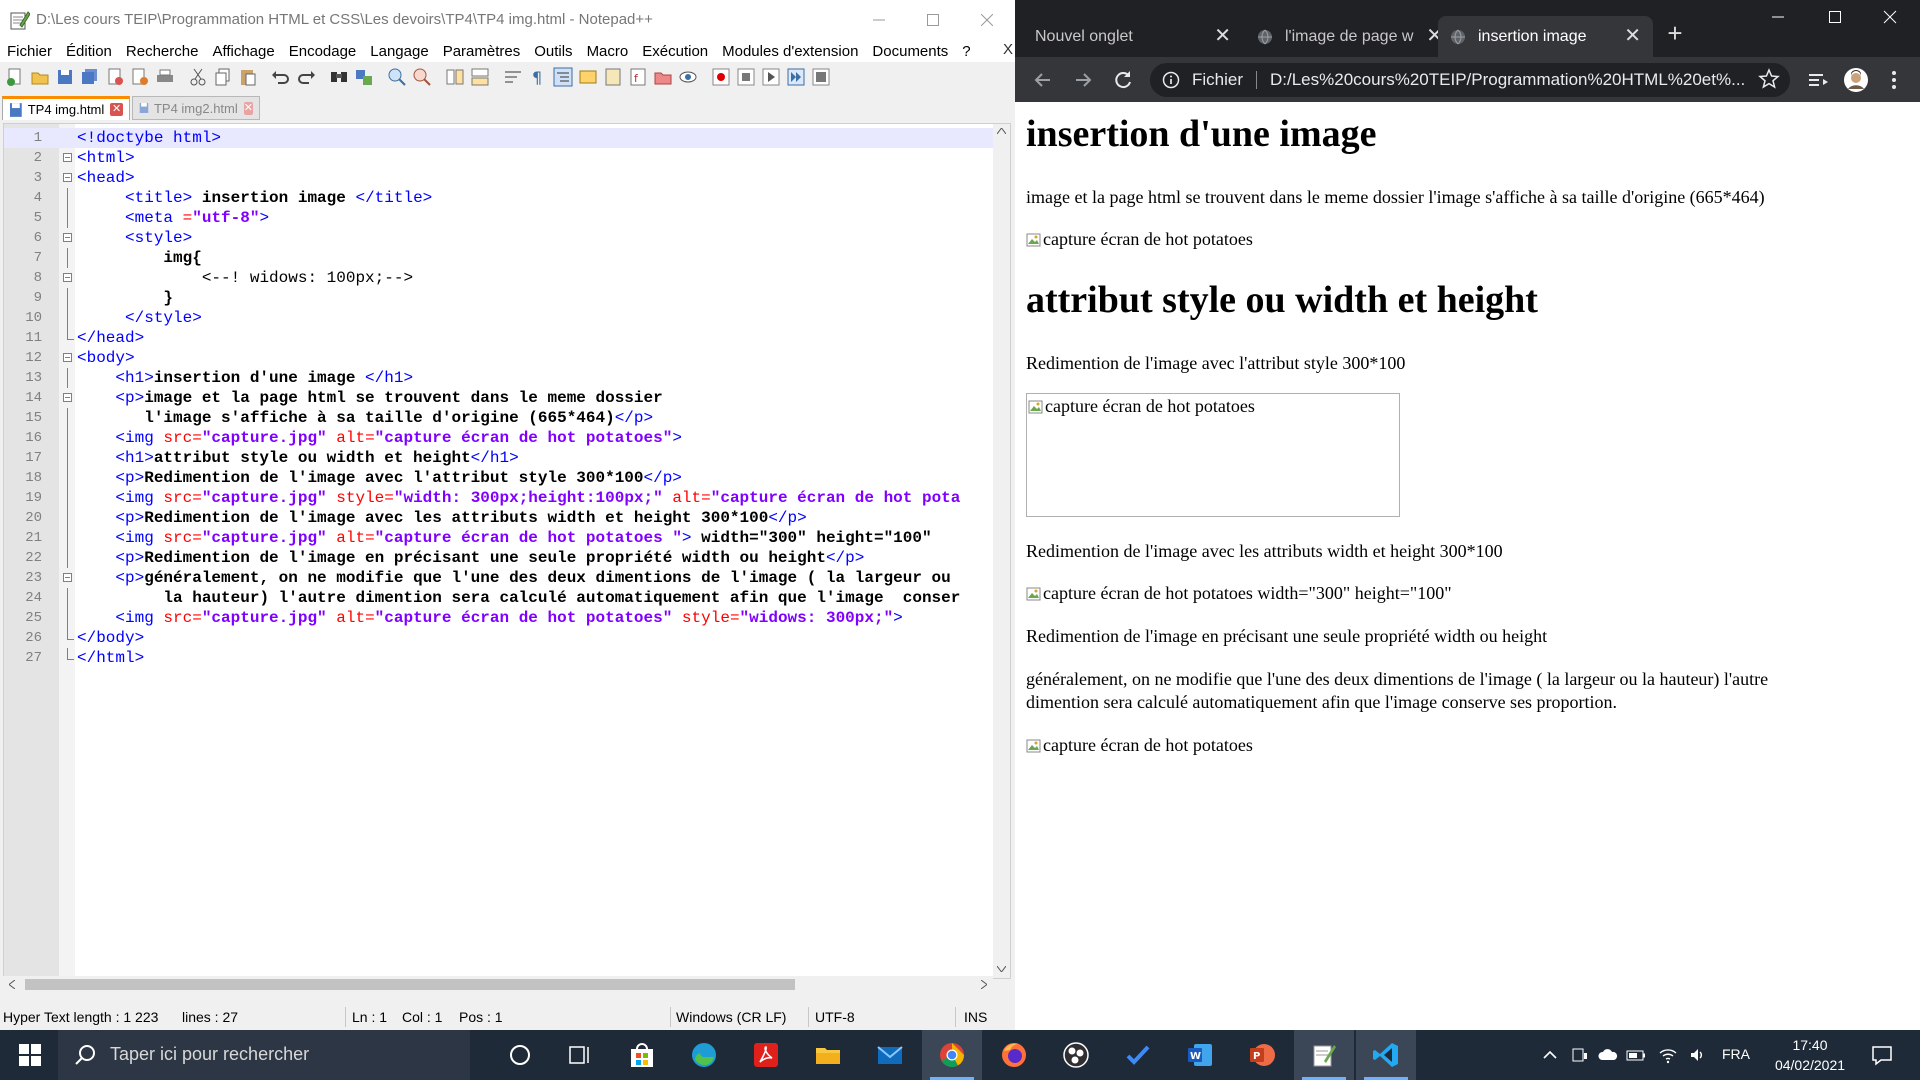  What do you see at coordinates (504, 258) in the screenshot?
I see `code-line: 7 img{` at bounding box center [504, 258].